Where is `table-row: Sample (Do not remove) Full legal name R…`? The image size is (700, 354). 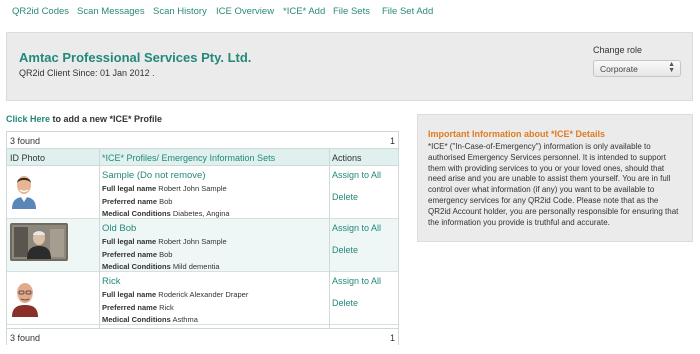 table-row: Sample (Do not remove) Full legal name R… is located at coordinates (202, 192).